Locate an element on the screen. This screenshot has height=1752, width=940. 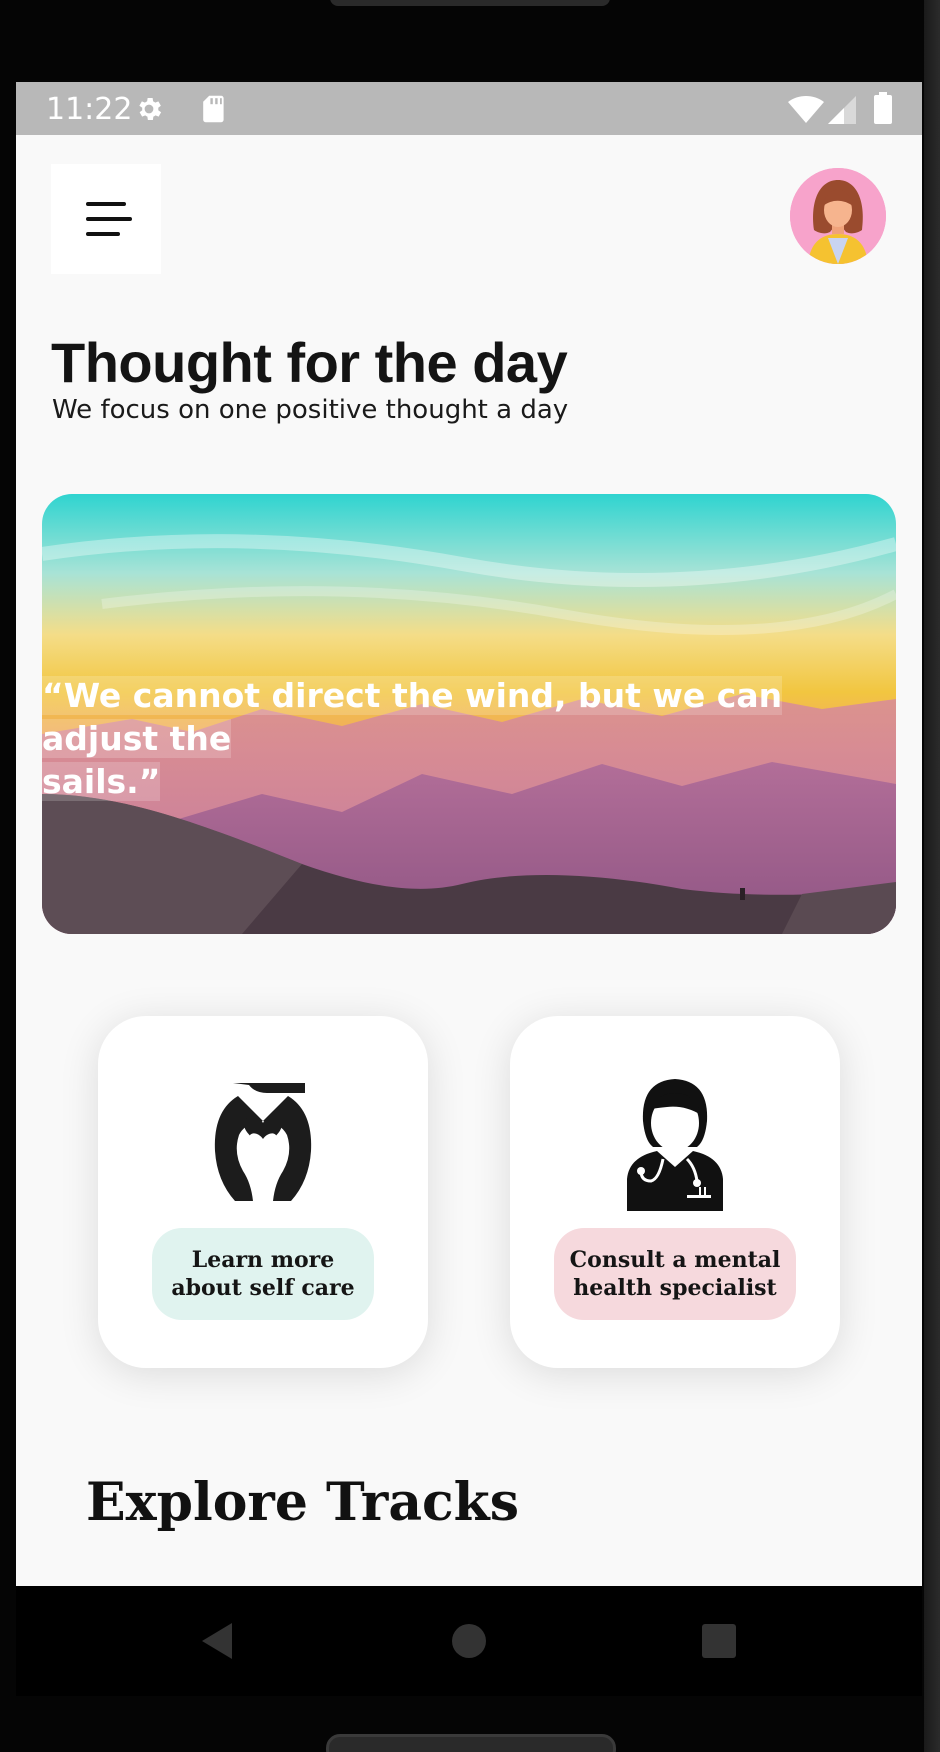
recents-square-icon is located at coordinates (719, 1641).